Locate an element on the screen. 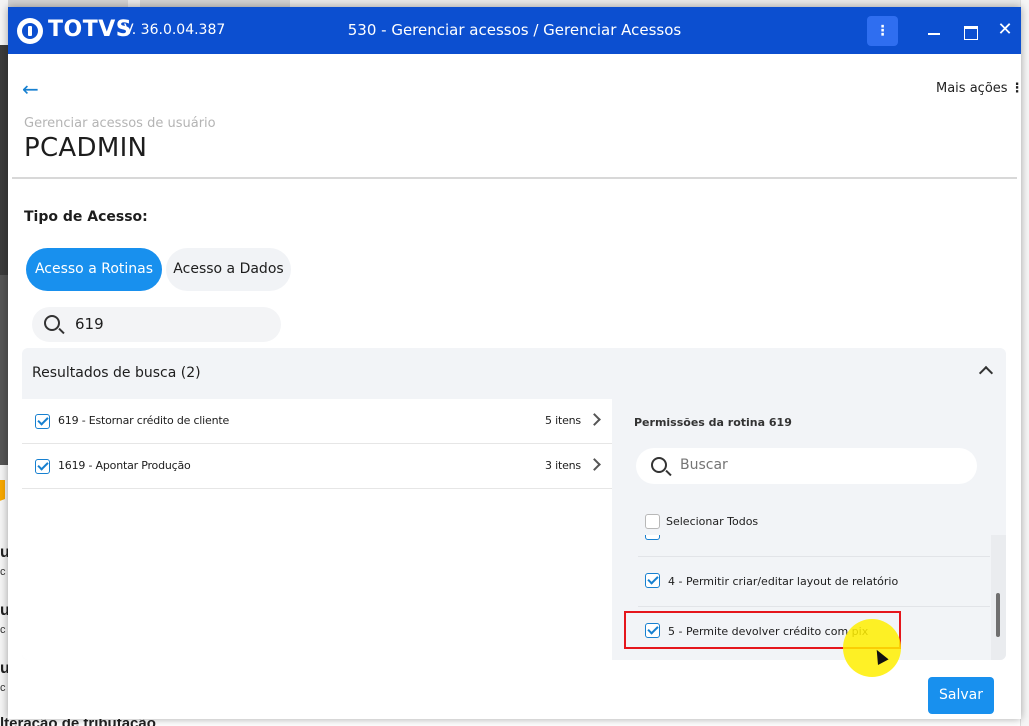 The width and height of the screenshot is (1029, 726). more-actions-button: Mais ações ⋮ is located at coordinates (978, 88).